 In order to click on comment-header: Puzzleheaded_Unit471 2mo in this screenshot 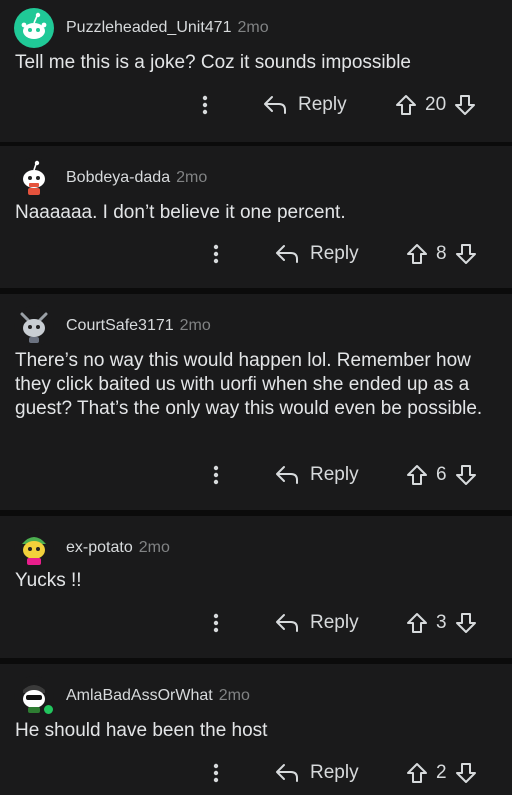, I will do `click(141, 28)`.